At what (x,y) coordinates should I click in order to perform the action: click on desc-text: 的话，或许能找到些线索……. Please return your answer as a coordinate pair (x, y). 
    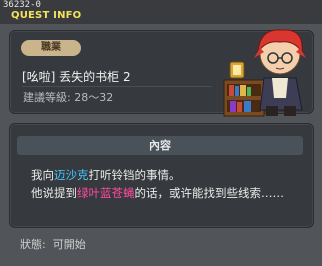
    Looking at the image, I should click on (209, 193).